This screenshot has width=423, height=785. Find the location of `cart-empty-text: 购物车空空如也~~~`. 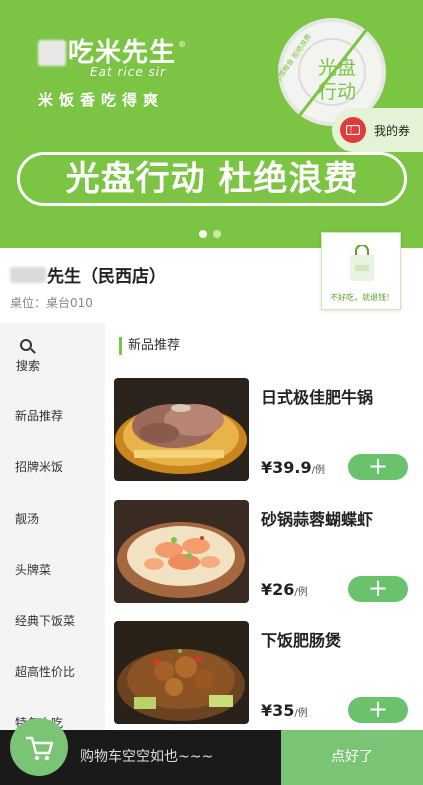

cart-empty-text: 购物车空空如也~~~ is located at coordinates (147, 757).